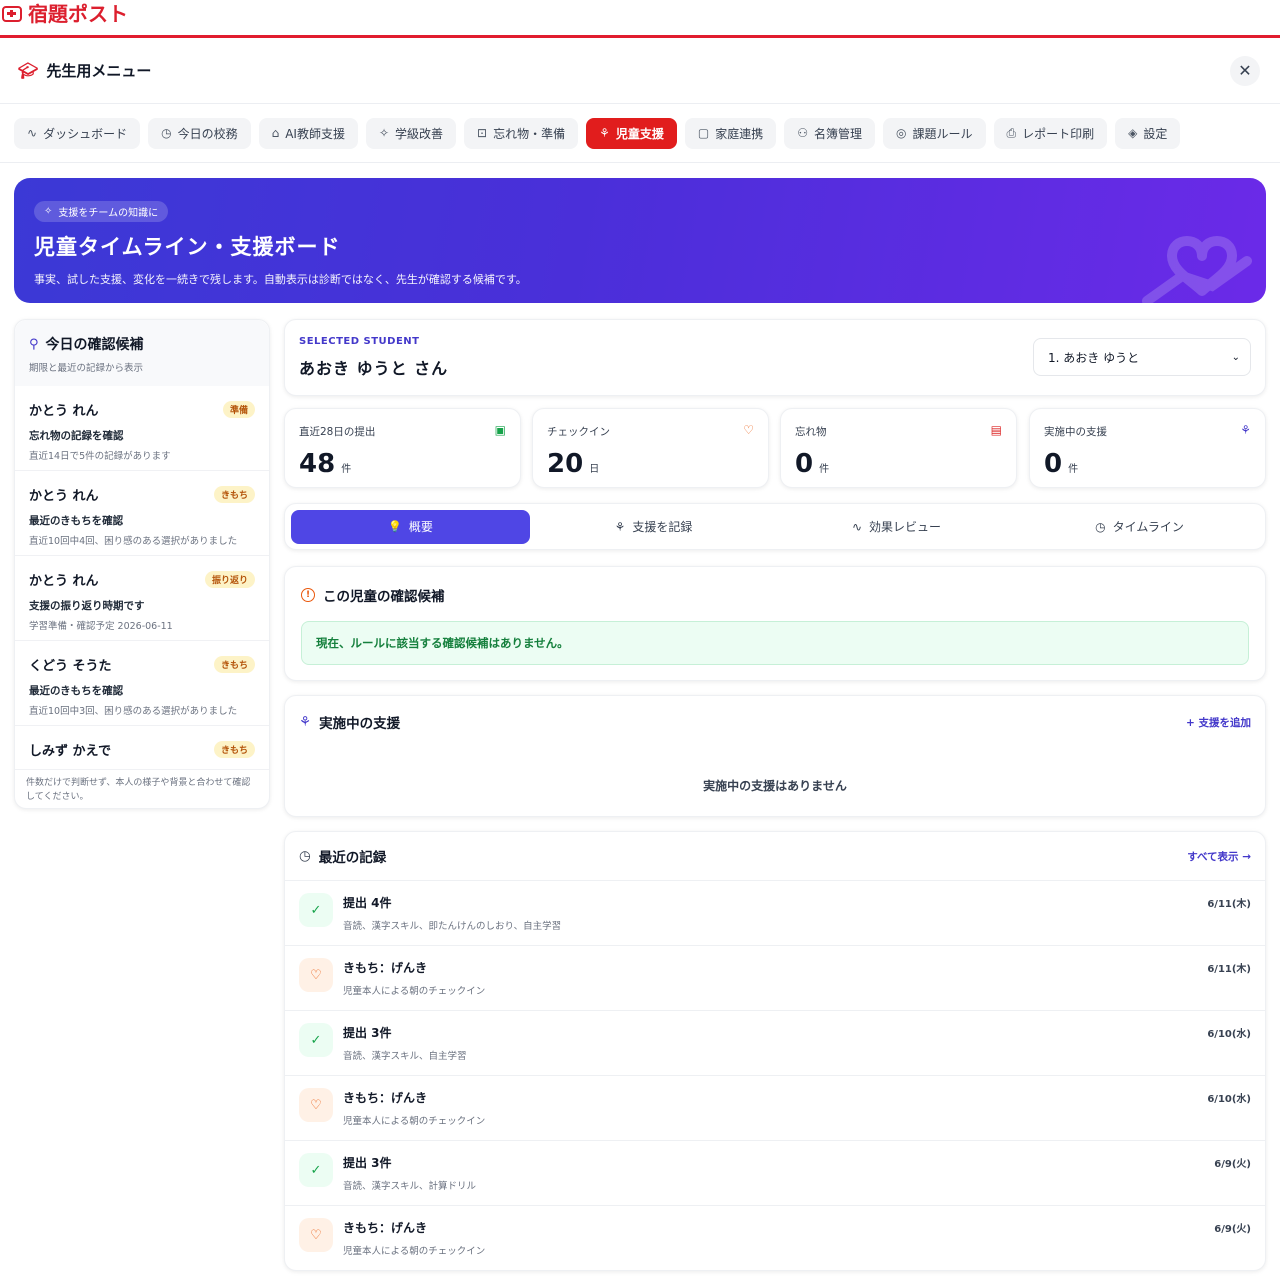 The width and height of the screenshot is (1280, 1283). Describe the element at coordinates (410, 526) in the screenshot. I see `tab-overview: 💡 概要` at that location.